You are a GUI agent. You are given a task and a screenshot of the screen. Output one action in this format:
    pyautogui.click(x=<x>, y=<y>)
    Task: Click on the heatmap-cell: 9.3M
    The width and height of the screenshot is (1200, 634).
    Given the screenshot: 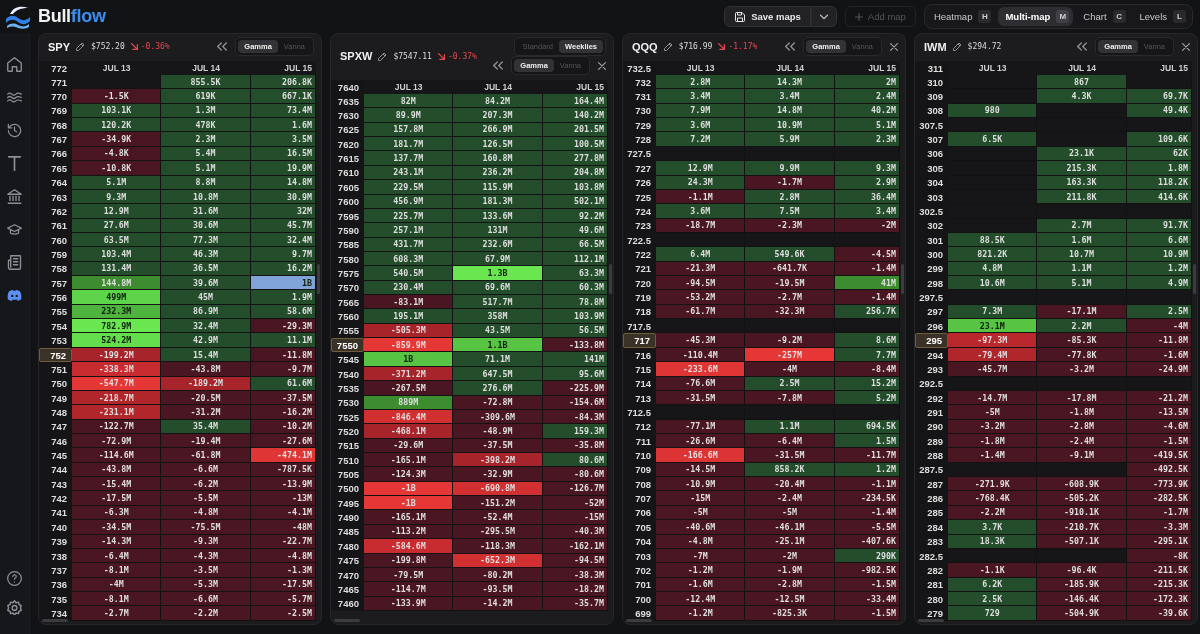 What is the action you would take?
    pyautogui.click(x=867, y=168)
    